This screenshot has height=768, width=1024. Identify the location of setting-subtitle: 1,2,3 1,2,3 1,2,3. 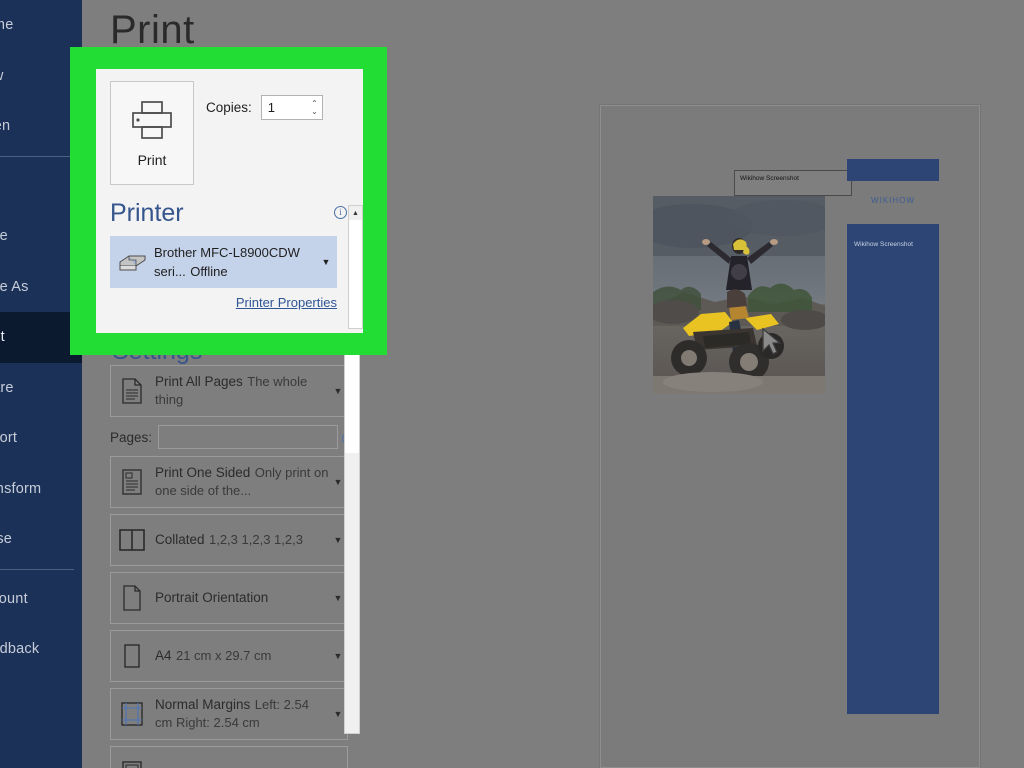
(255, 539).